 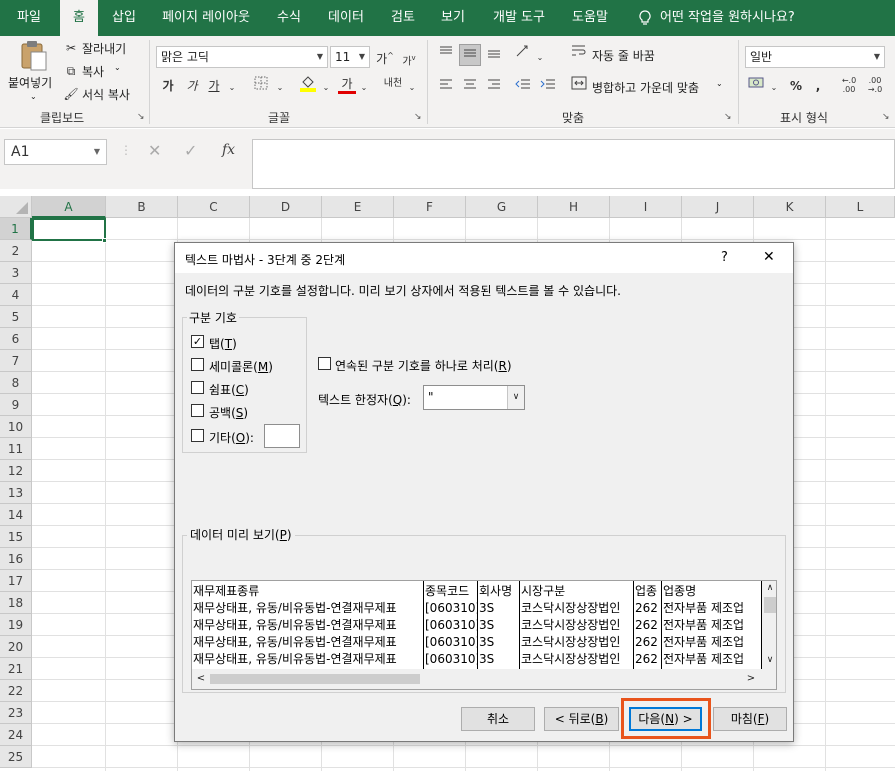 I want to click on column-header: B, so click(x=142, y=207).